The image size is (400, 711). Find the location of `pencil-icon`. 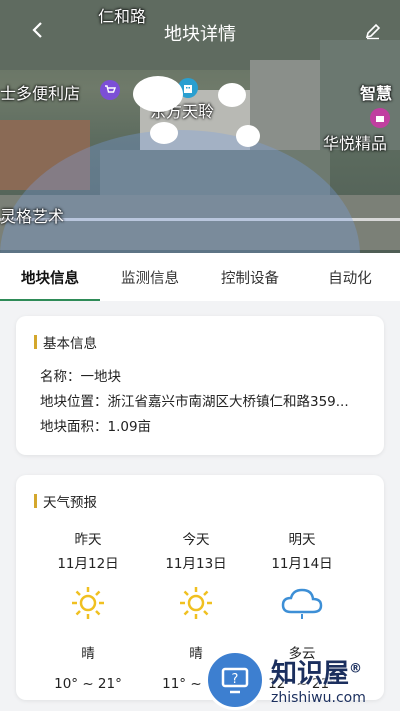

pencil-icon is located at coordinates (373, 31).